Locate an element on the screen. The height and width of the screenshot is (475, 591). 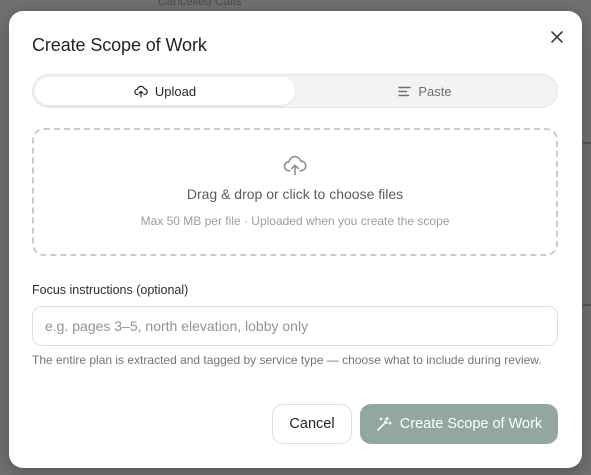
magic-wand-icon is located at coordinates (384, 423).